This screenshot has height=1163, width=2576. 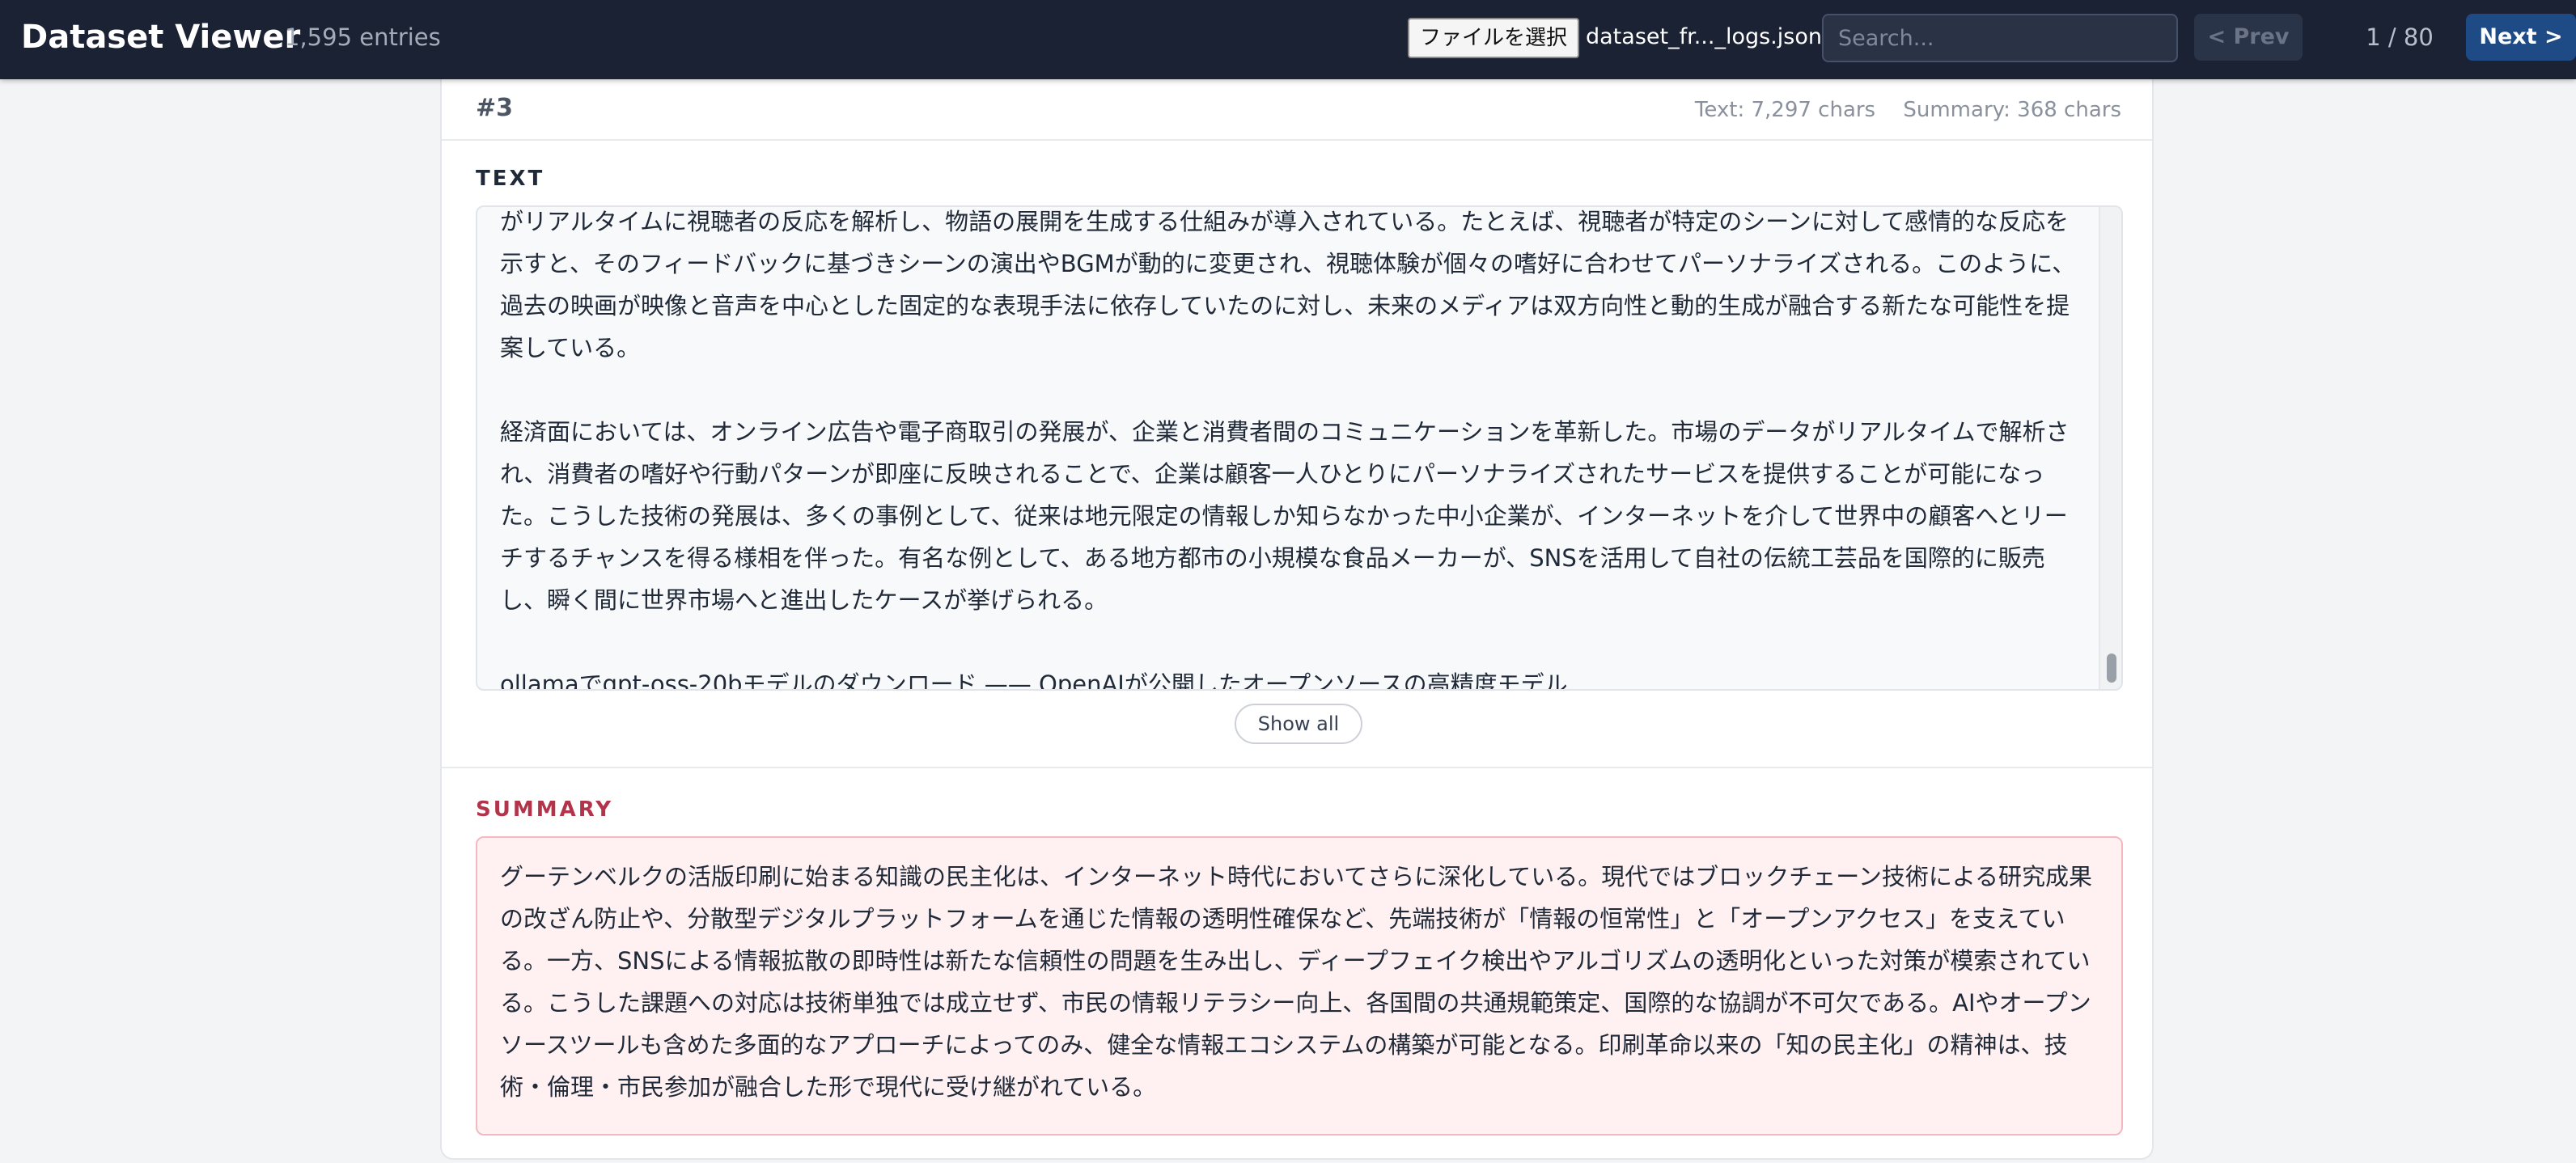 I want to click on page-indicator: 1 / 80, so click(x=2400, y=37).